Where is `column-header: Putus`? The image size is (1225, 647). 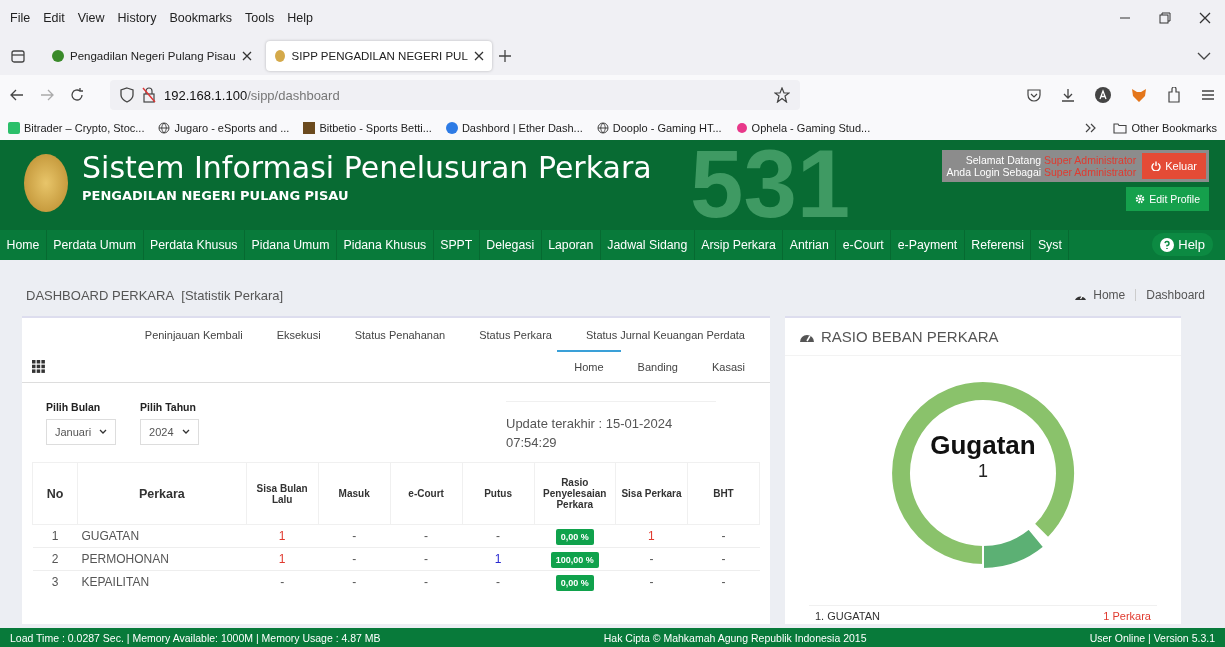
column-header: Putus is located at coordinates (498, 493).